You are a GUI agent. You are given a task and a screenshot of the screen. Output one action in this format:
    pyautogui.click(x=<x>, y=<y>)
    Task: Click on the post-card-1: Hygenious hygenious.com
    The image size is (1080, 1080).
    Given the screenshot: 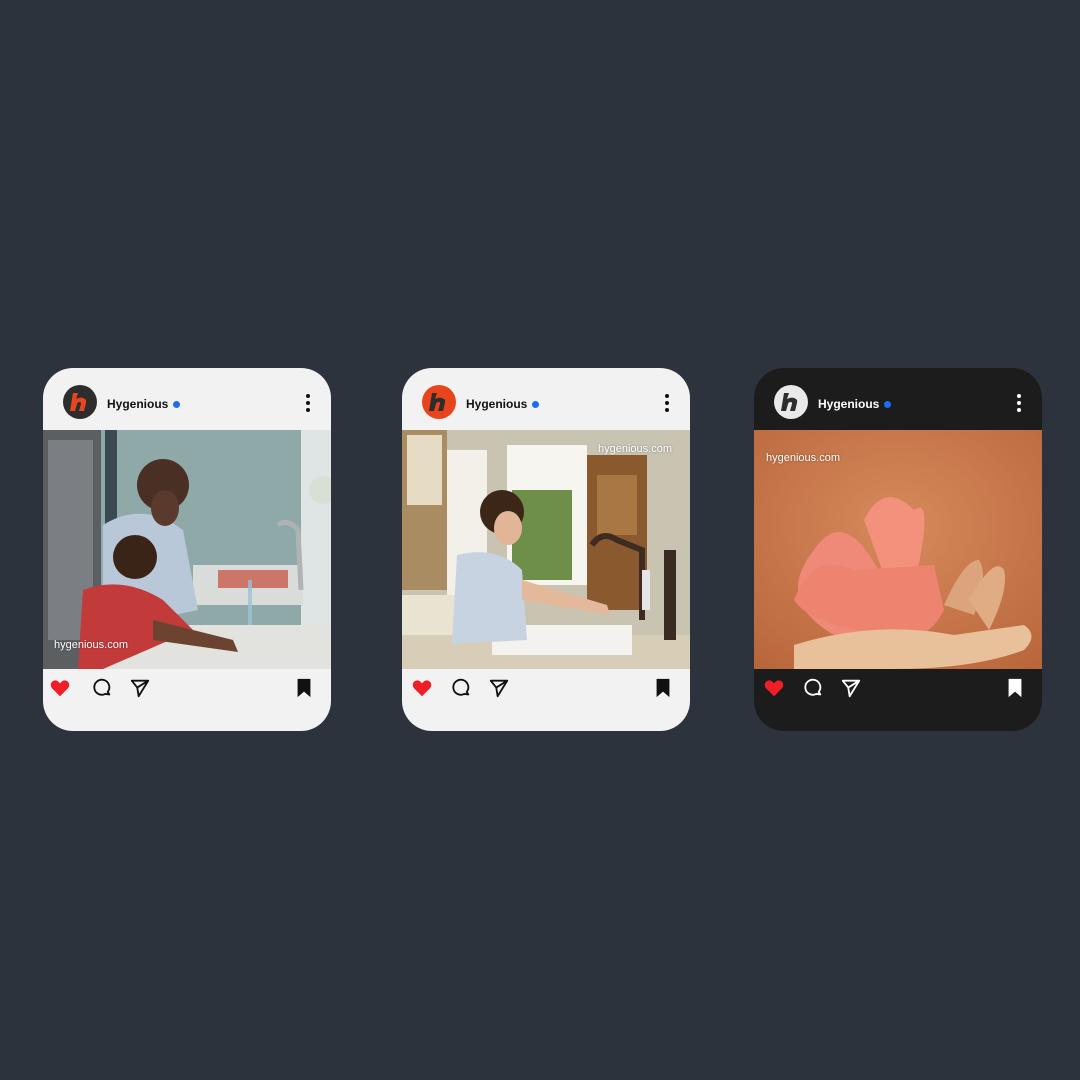 What is the action you would take?
    pyautogui.click(x=187, y=549)
    